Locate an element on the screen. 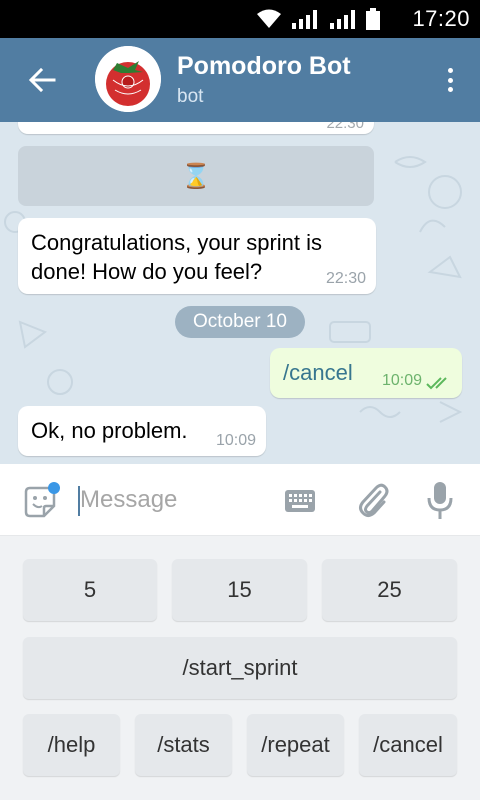  hourglass-message: ⌛ is located at coordinates (196, 176).